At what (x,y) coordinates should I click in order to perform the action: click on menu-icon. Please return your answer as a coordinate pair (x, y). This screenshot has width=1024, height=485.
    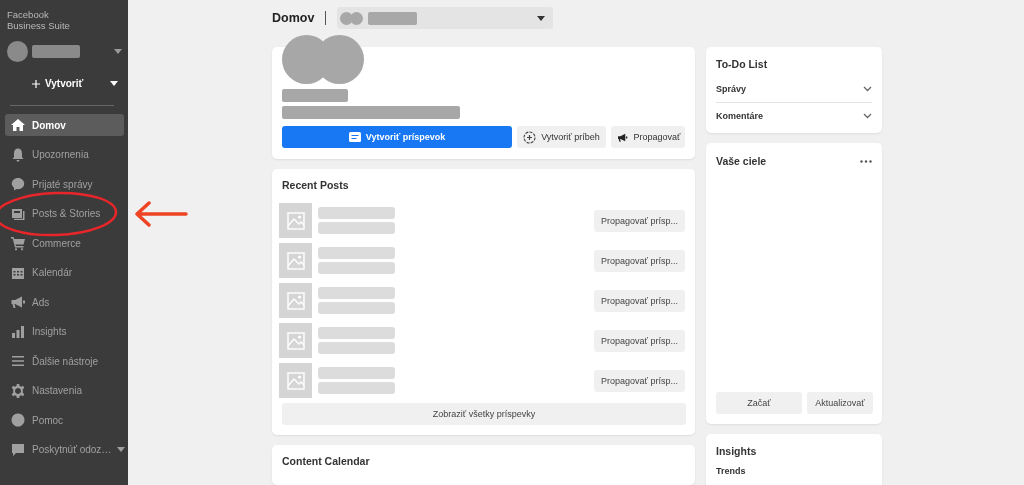
    Looking at the image, I should click on (18, 361).